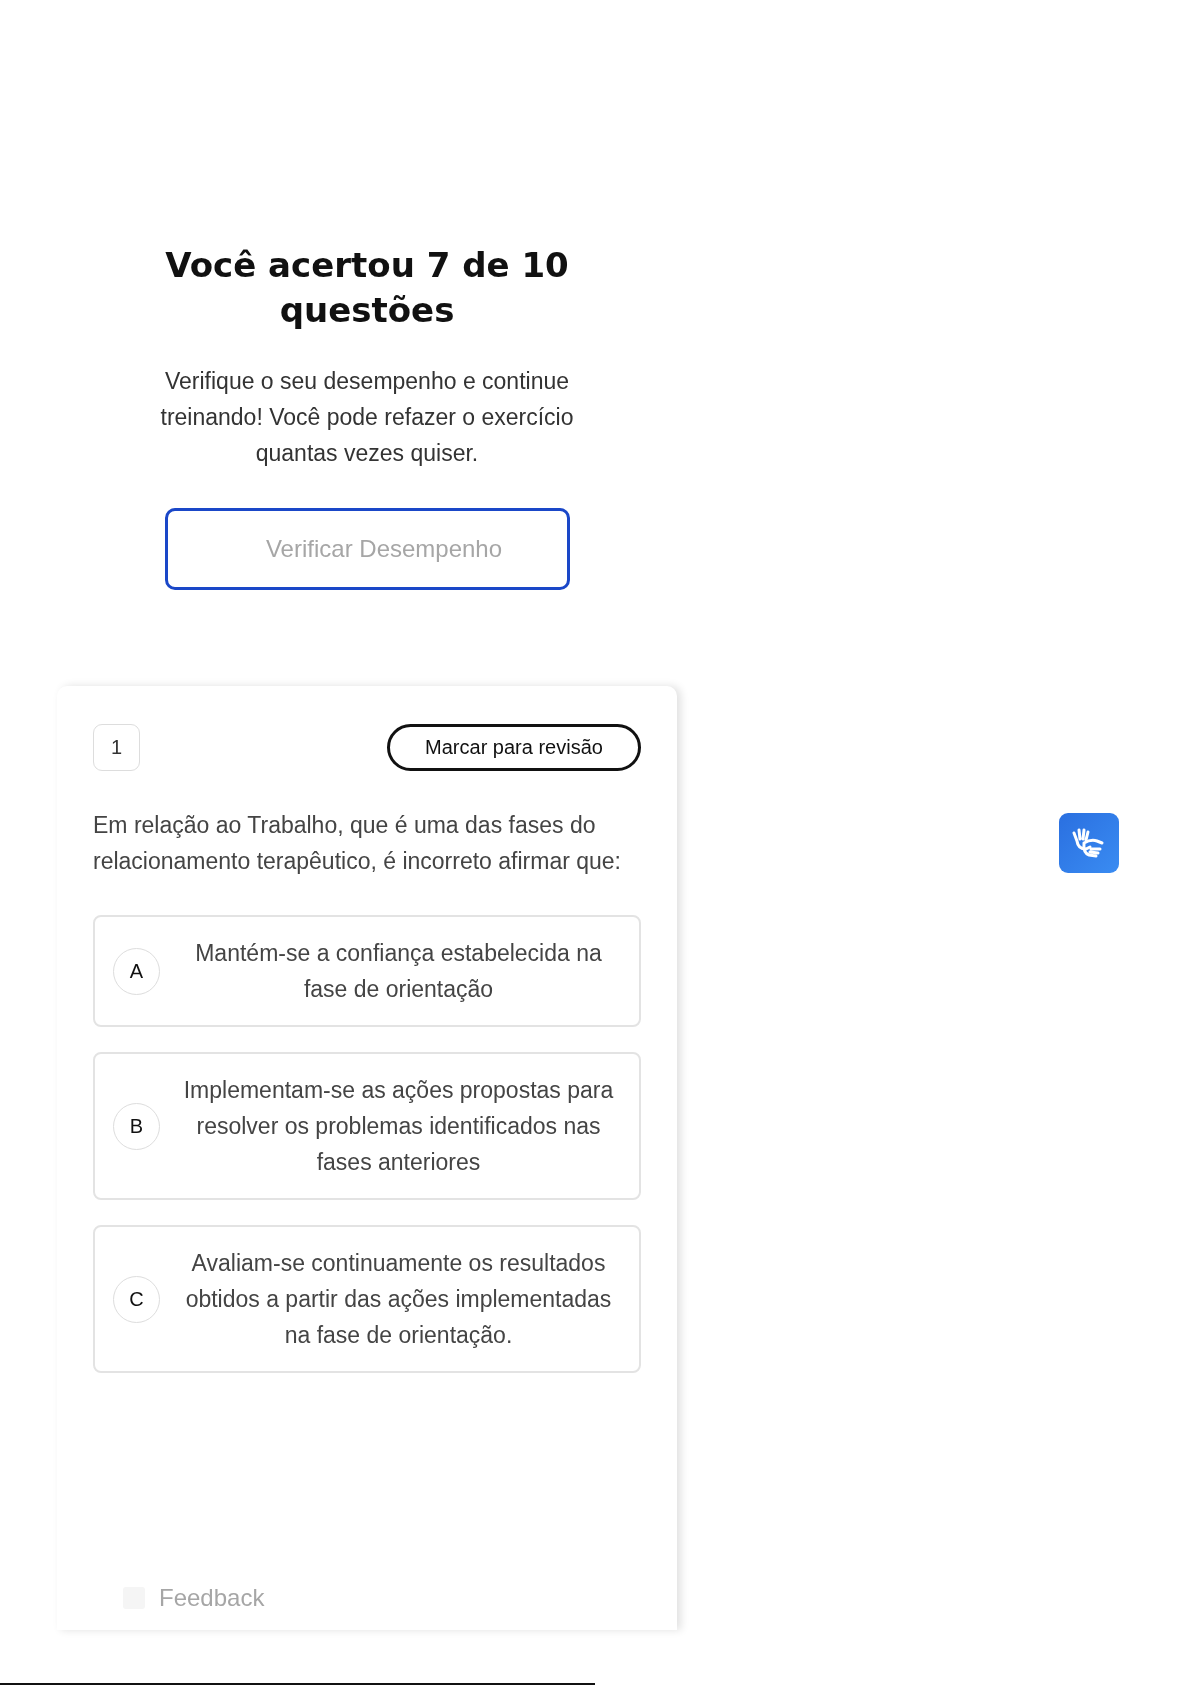 This screenshot has height=1685, width=1191. Describe the element at coordinates (398, 971) in the screenshot. I see `option-text: Mantém-se a confiança estabelecida na fase de orientação` at that location.